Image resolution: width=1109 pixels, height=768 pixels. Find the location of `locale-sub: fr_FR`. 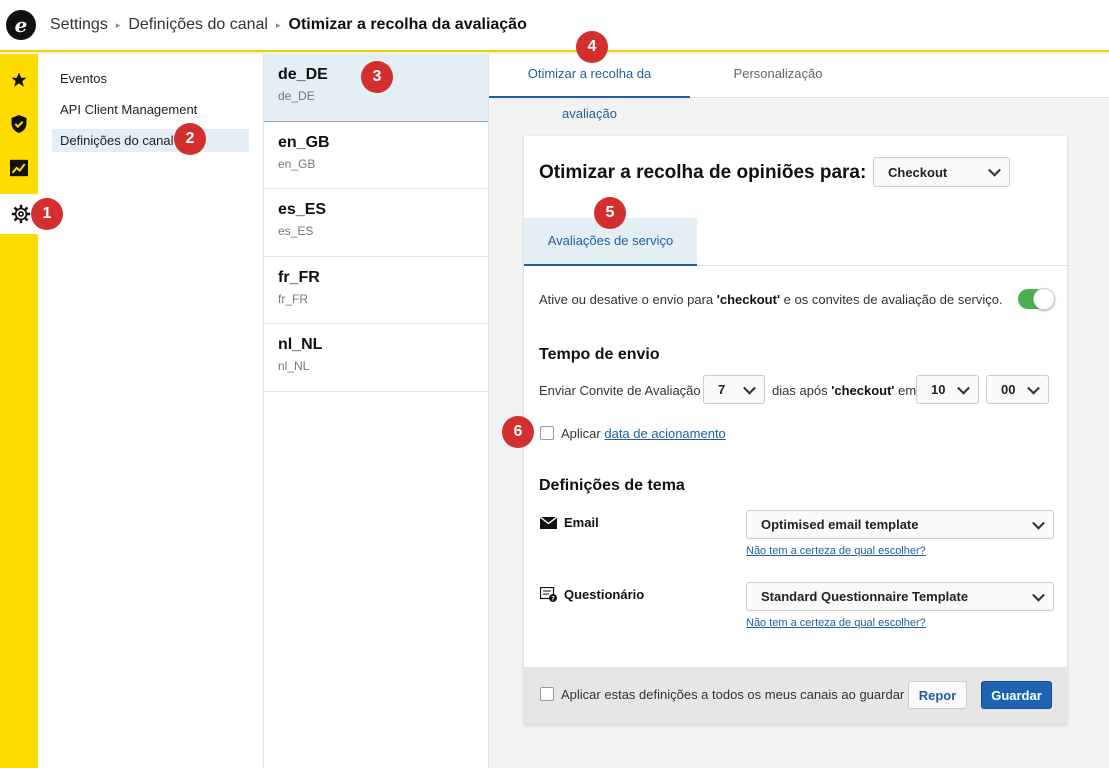

locale-sub: fr_FR is located at coordinates (293, 298).